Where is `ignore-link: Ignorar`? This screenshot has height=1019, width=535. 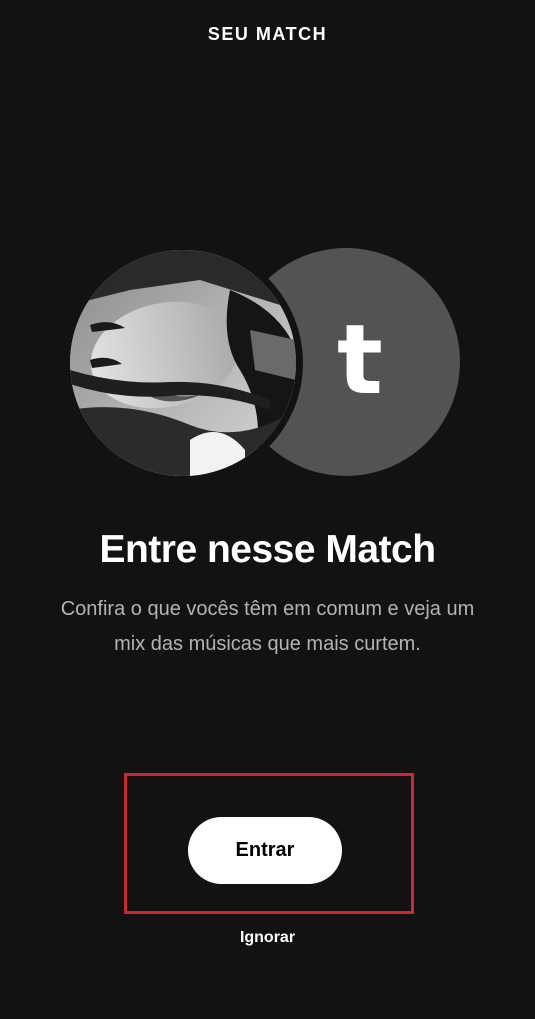 ignore-link: Ignorar is located at coordinates (267, 938).